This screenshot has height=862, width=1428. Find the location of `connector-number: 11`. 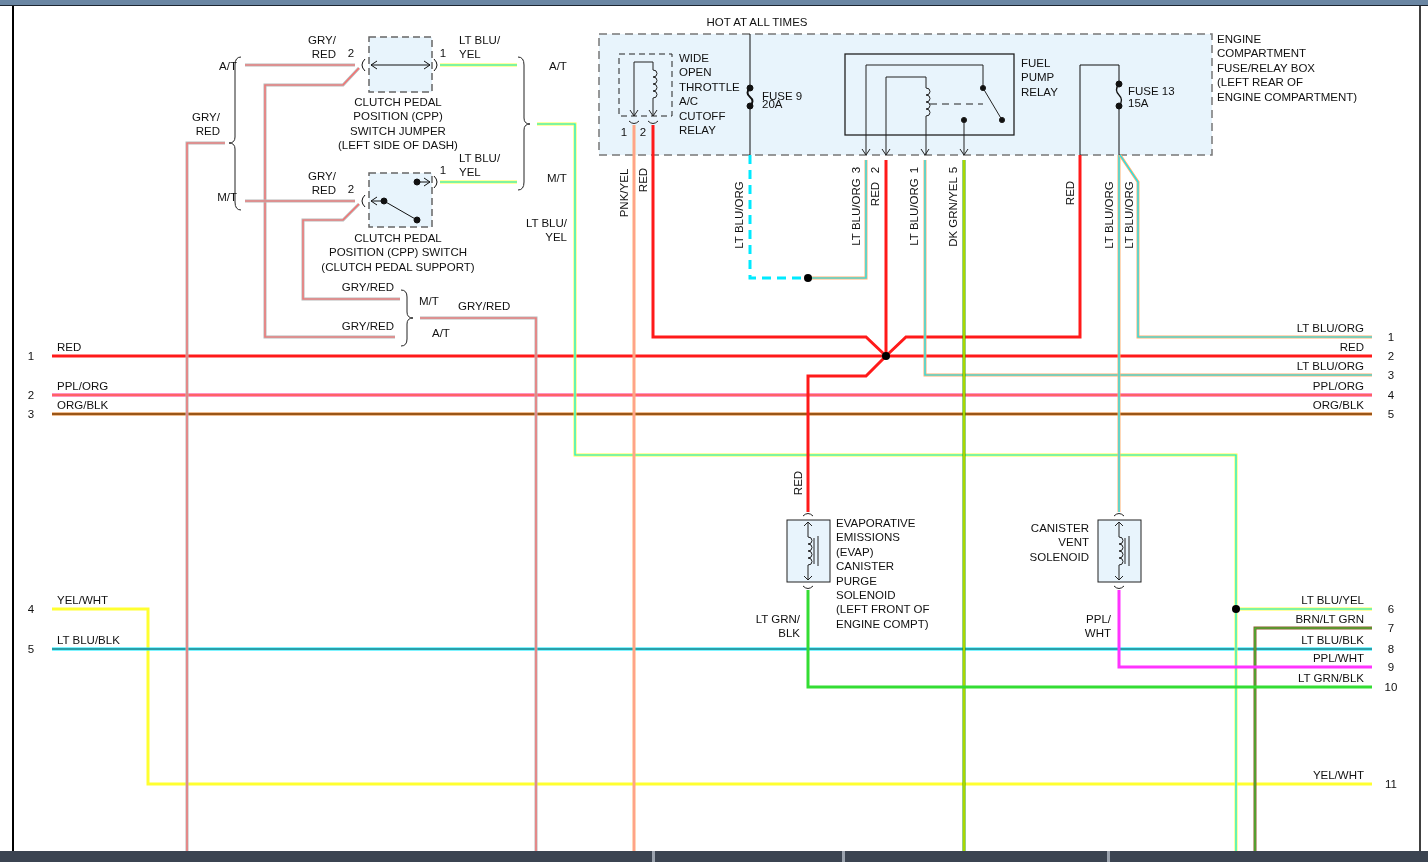

connector-number: 11 is located at coordinates (1391, 784).